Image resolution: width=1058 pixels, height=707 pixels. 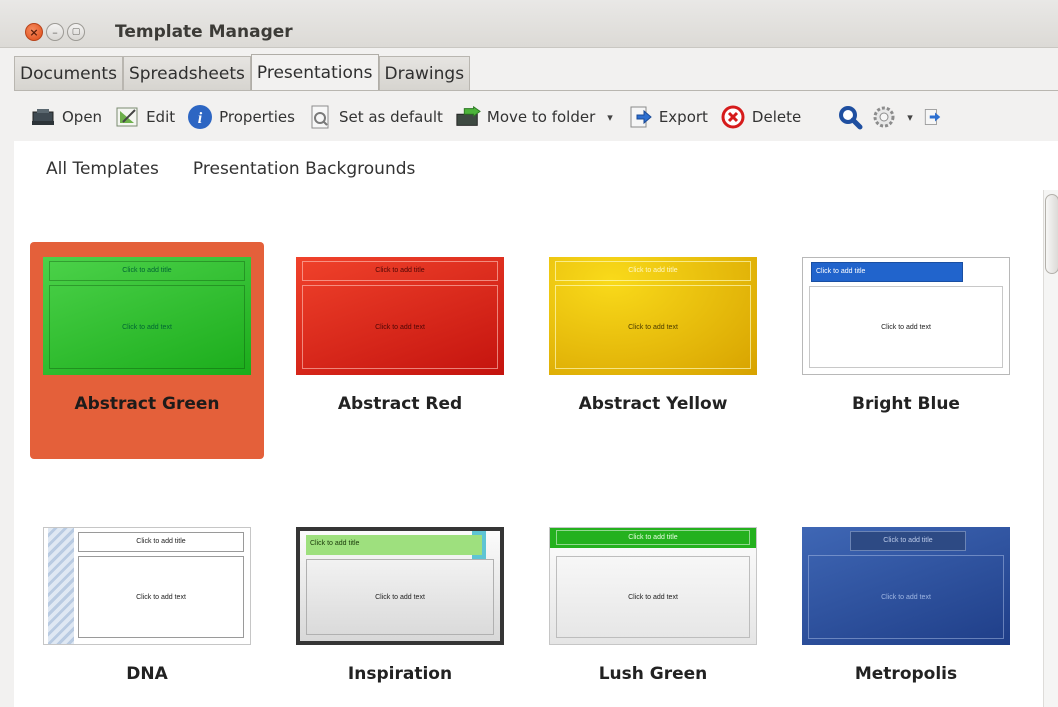 I want to click on tab-divider, so click(x=536, y=90).